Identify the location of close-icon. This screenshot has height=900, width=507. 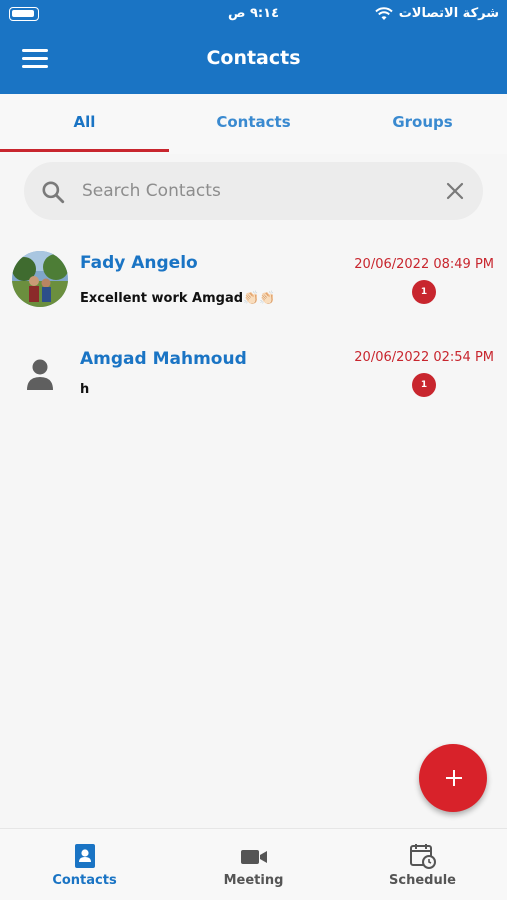
(455, 191).